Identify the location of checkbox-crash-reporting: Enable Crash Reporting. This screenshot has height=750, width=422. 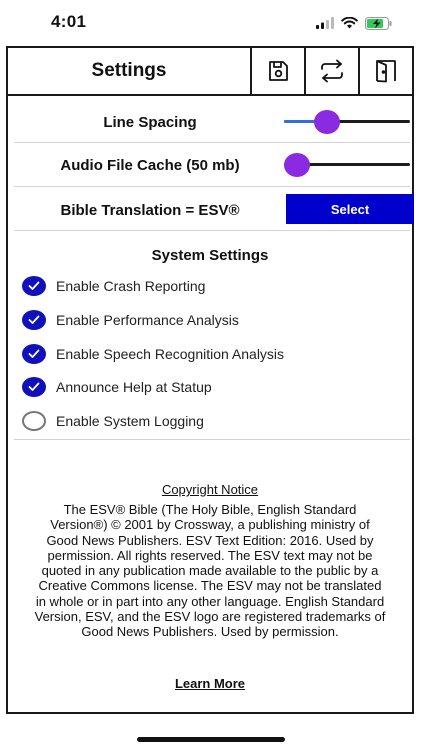
(113, 286).